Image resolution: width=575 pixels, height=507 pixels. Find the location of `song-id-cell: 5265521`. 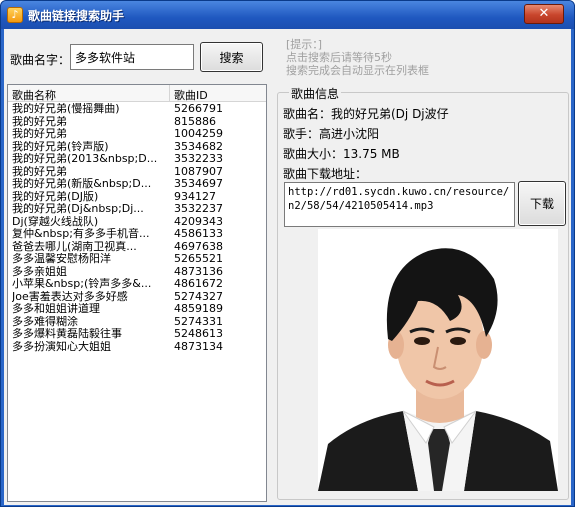

song-id-cell: 5265521 is located at coordinates (198, 258).